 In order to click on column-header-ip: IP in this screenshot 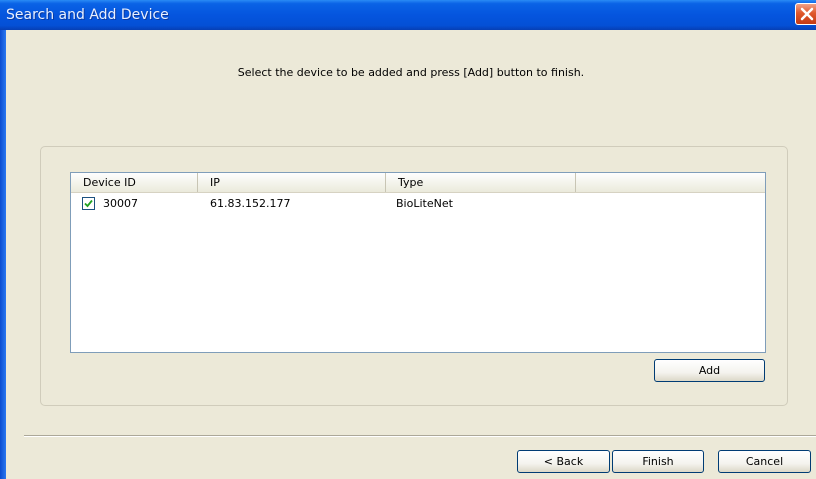, I will do `click(292, 182)`.